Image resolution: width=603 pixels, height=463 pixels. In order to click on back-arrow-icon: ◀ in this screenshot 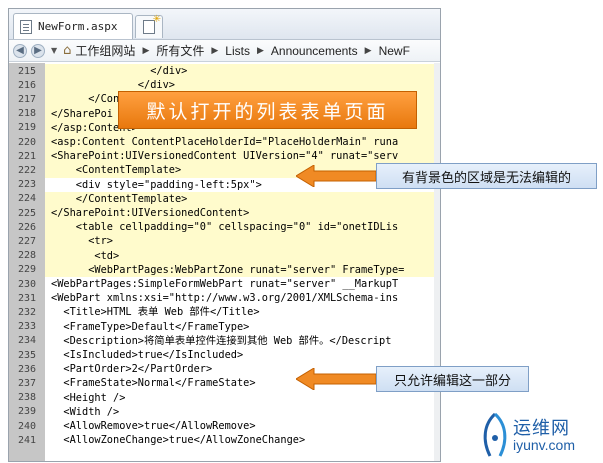, I will do `click(20, 50)`.